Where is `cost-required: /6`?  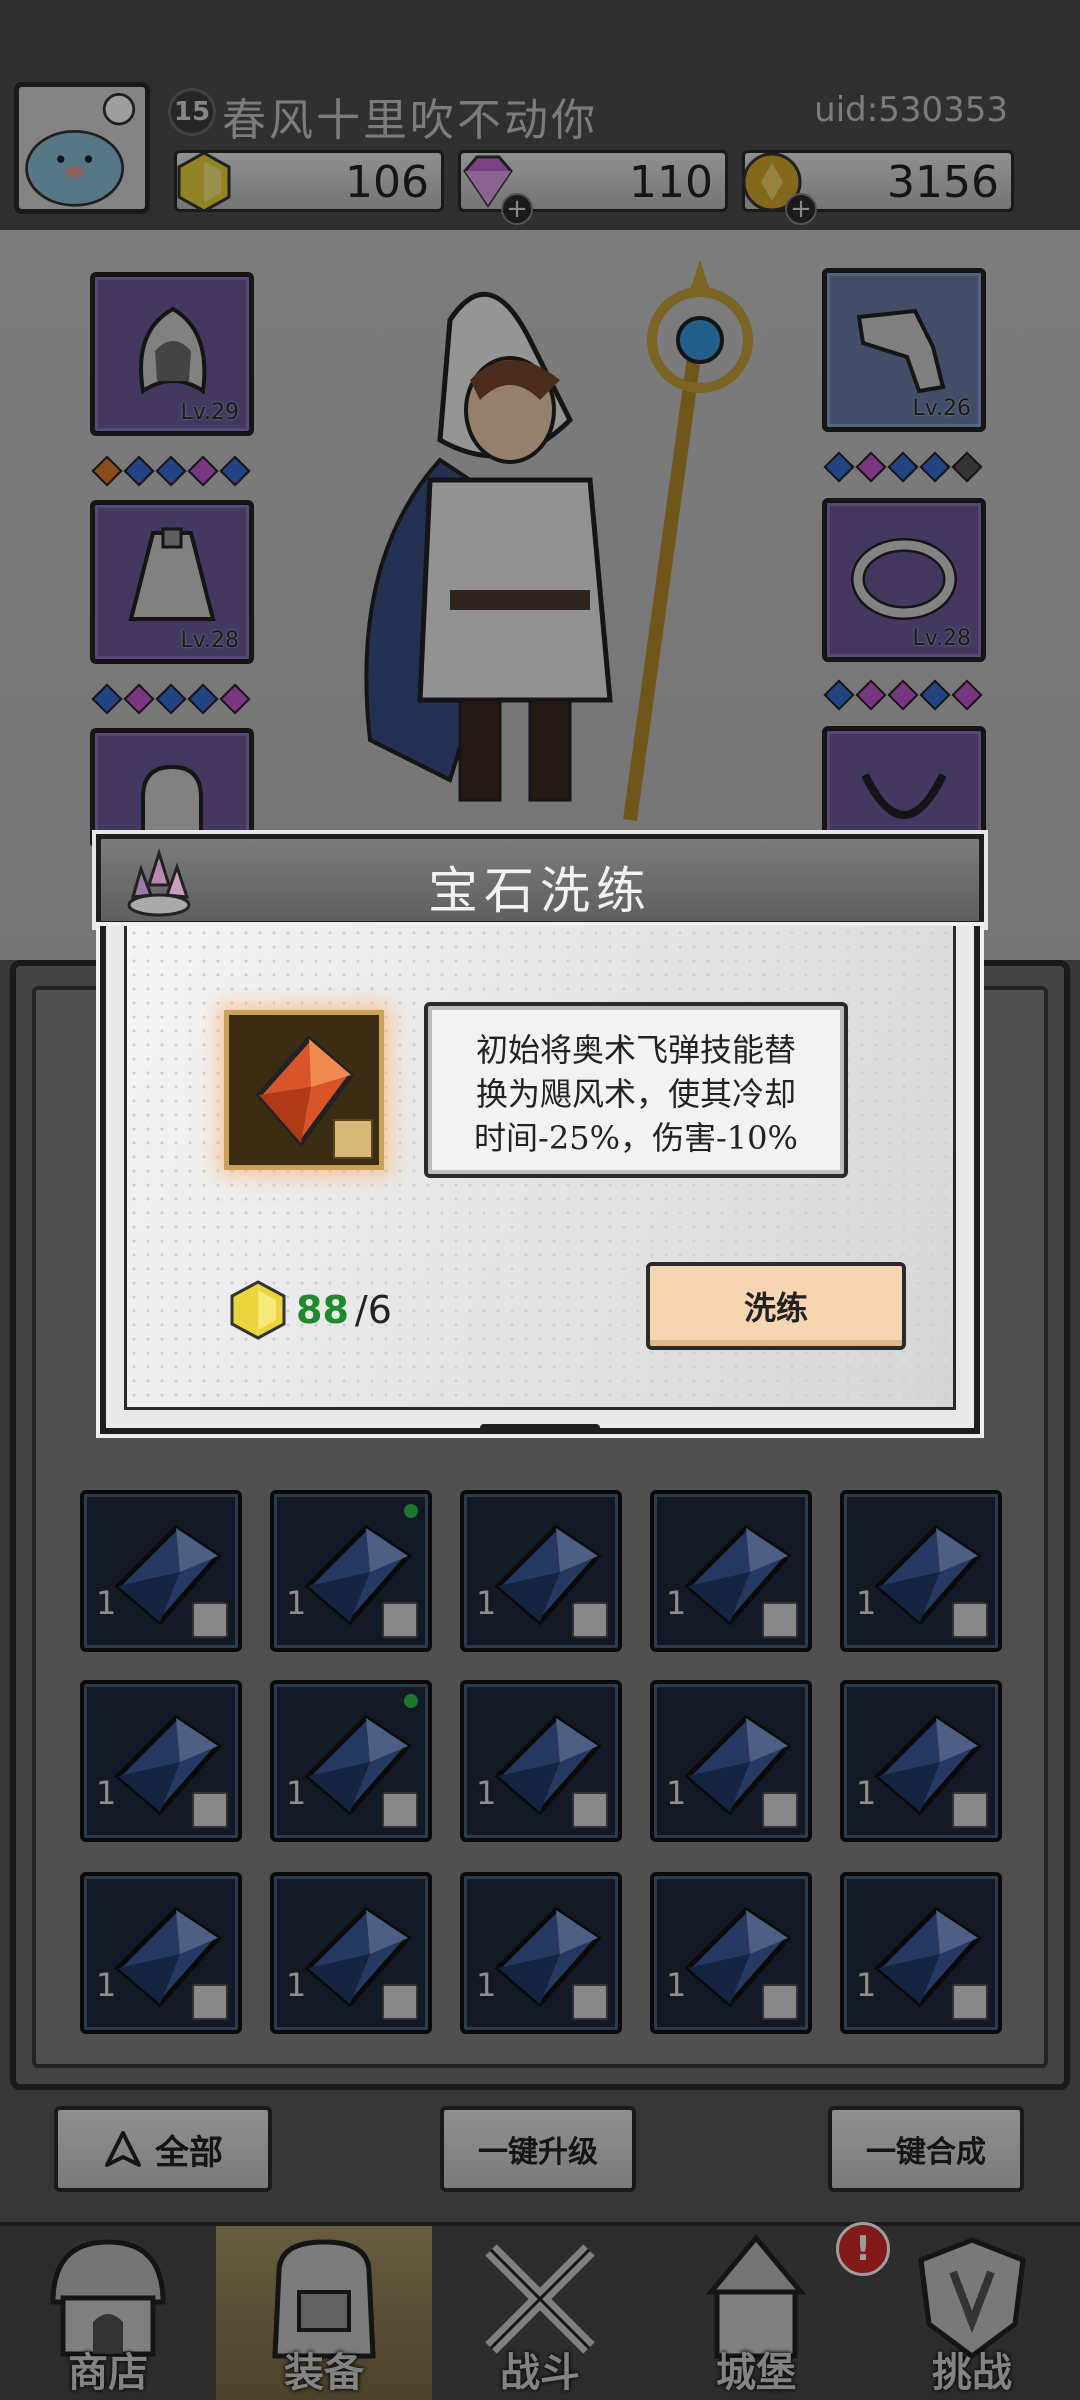
cost-required: /6 is located at coordinates (373, 1310).